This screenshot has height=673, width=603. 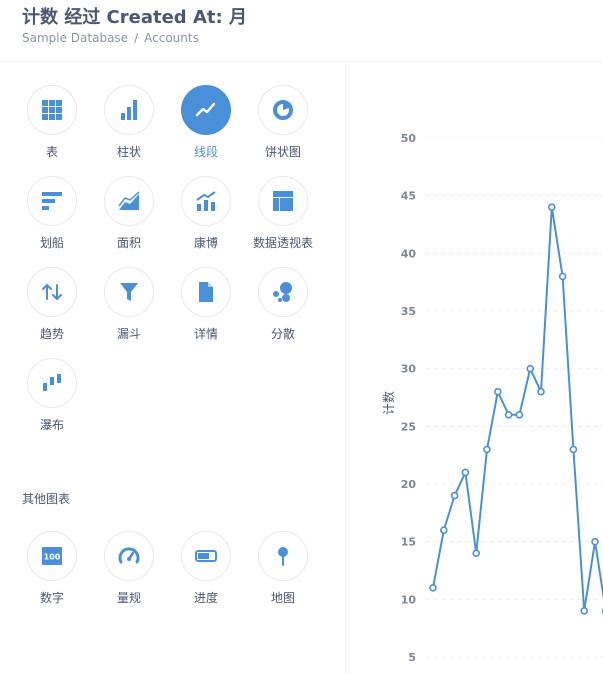 What do you see at coordinates (134, 17) in the screenshot?
I see `page-title: 计数 经过 Created At: 月` at bounding box center [134, 17].